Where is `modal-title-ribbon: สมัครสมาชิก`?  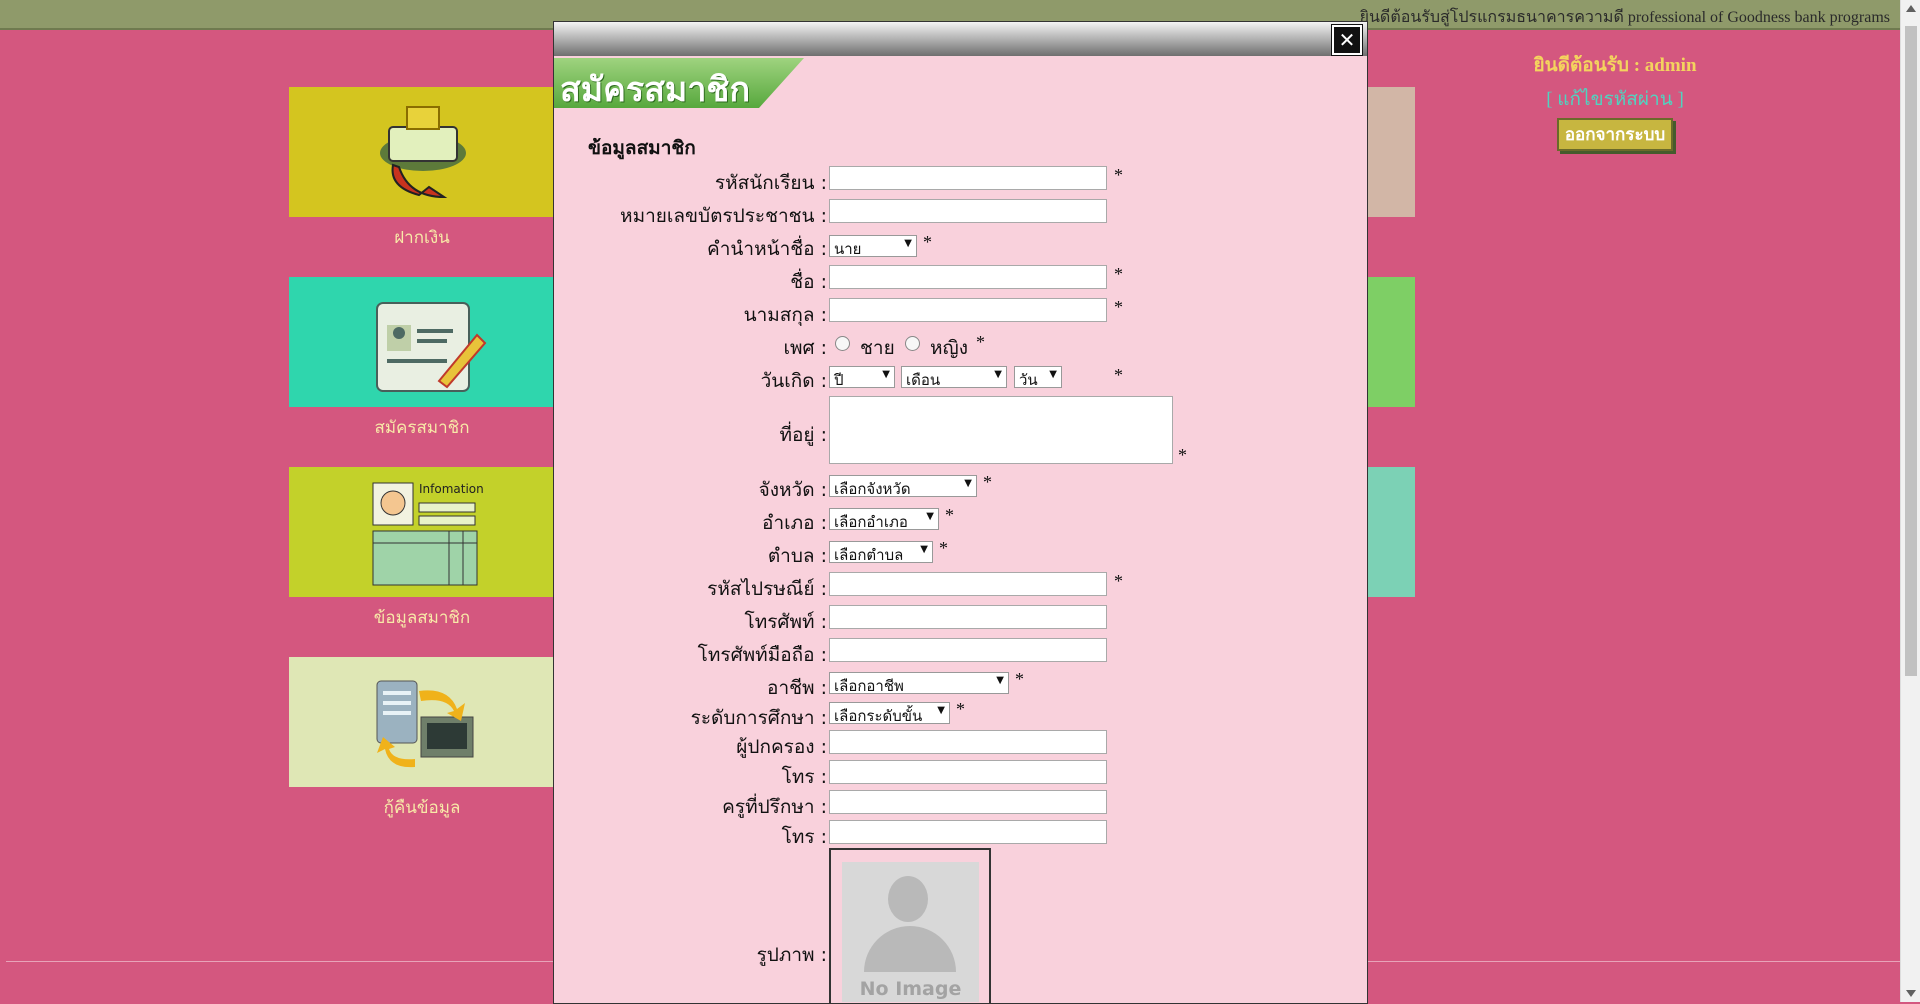
modal-title-ribbon: สมัครสมาชิก is located at coordinates (679, 83).